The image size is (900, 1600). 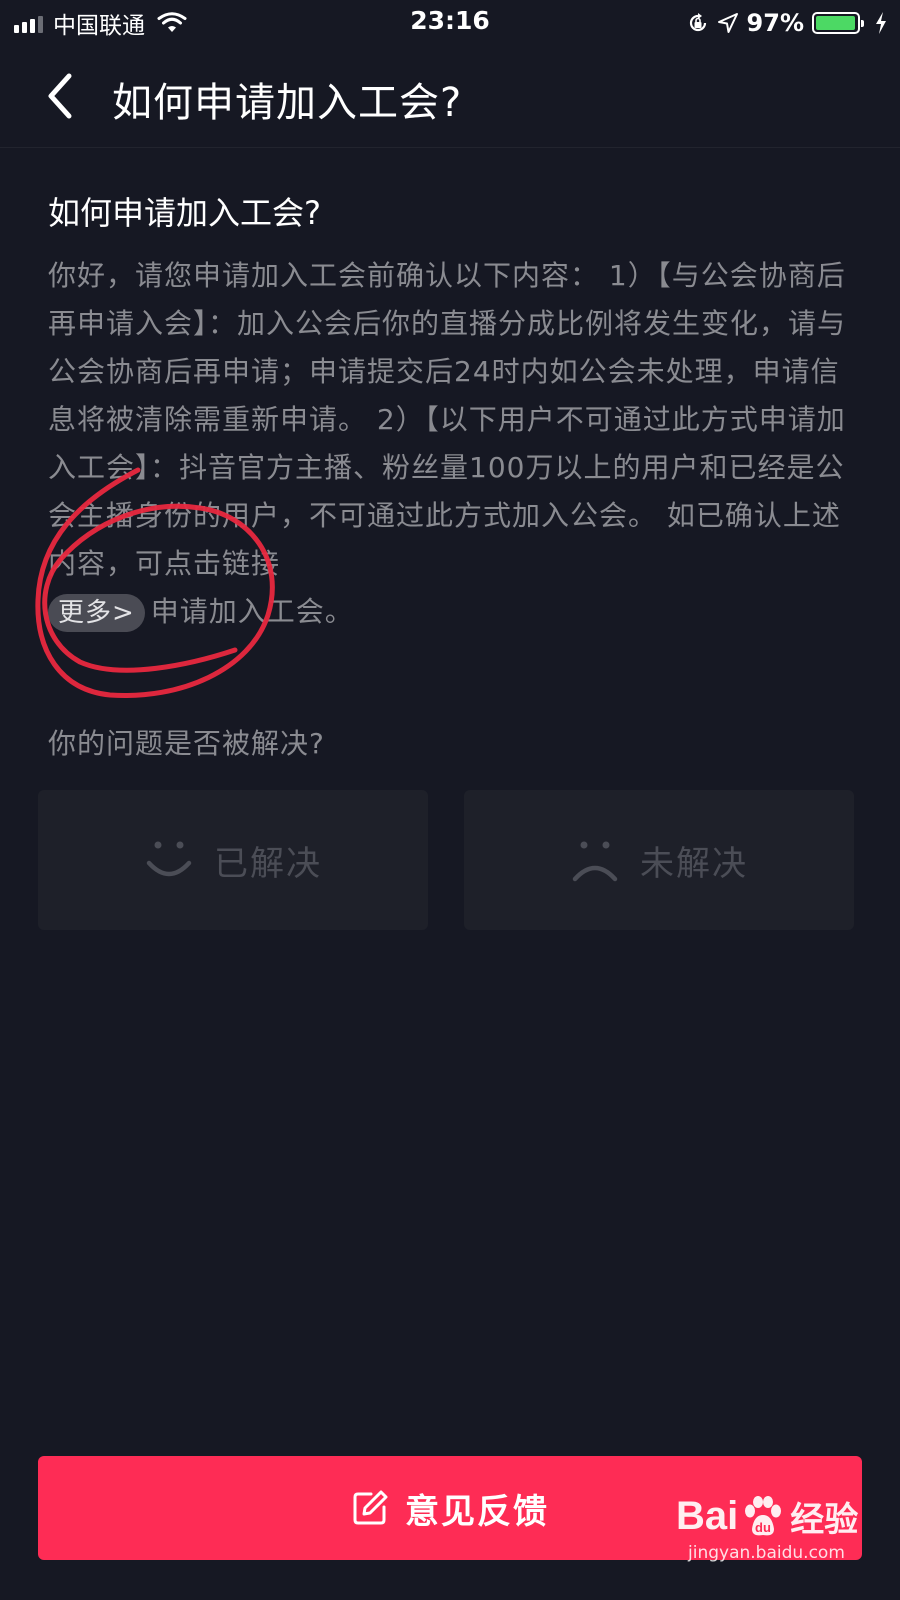 I want to click on paw-icon: du, so click(x=763, y=1515).